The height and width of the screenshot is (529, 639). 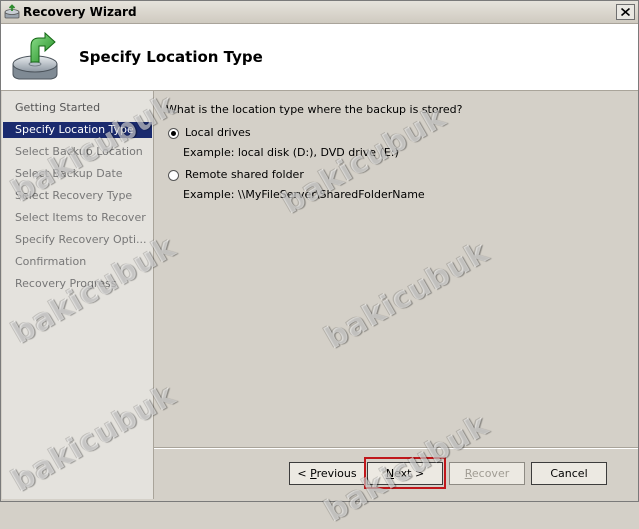 What do you see at coordinates (396, 448) in the screenshot?
I see `footer-separator` at bounding box center [396, 448].